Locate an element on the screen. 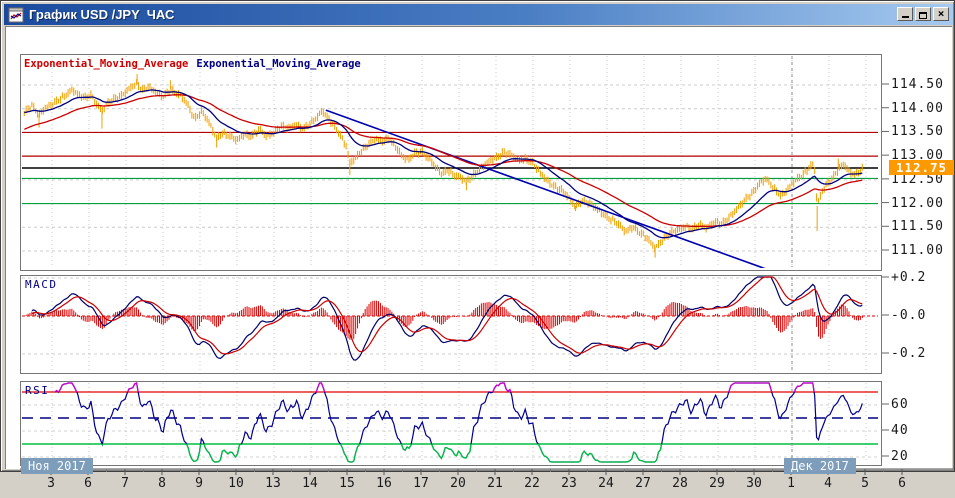 The height and width of the screenshot is (498, 955). x-axis-label: 22 is located at coordinates (532, 483).